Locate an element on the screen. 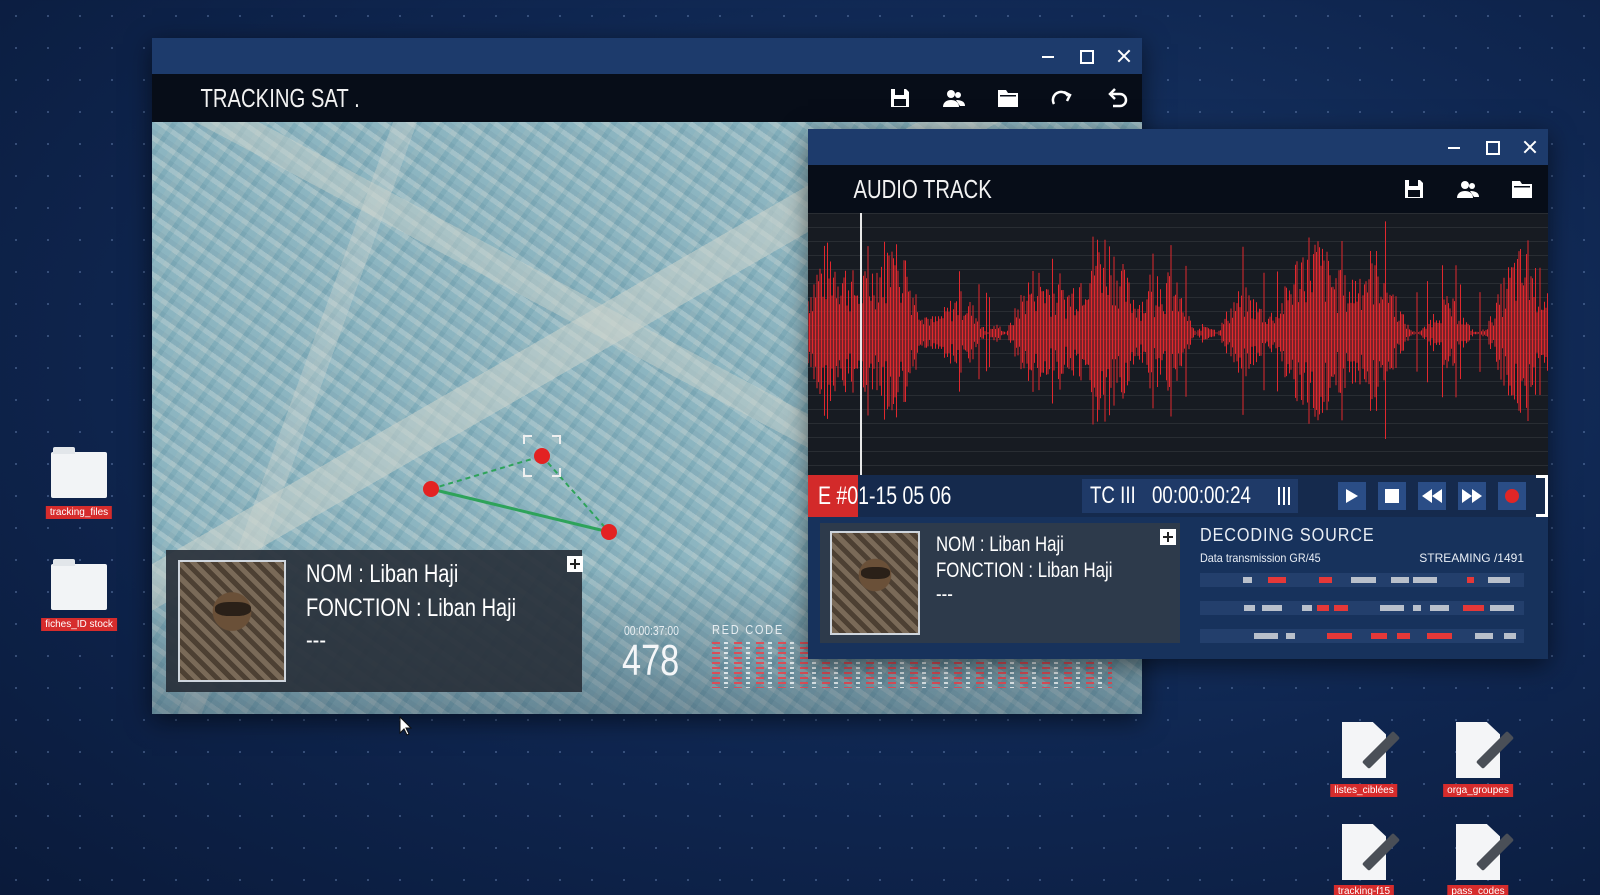 The image size is (1600, 895). timecode-bars-icon is located at coordinates (1285, 496).